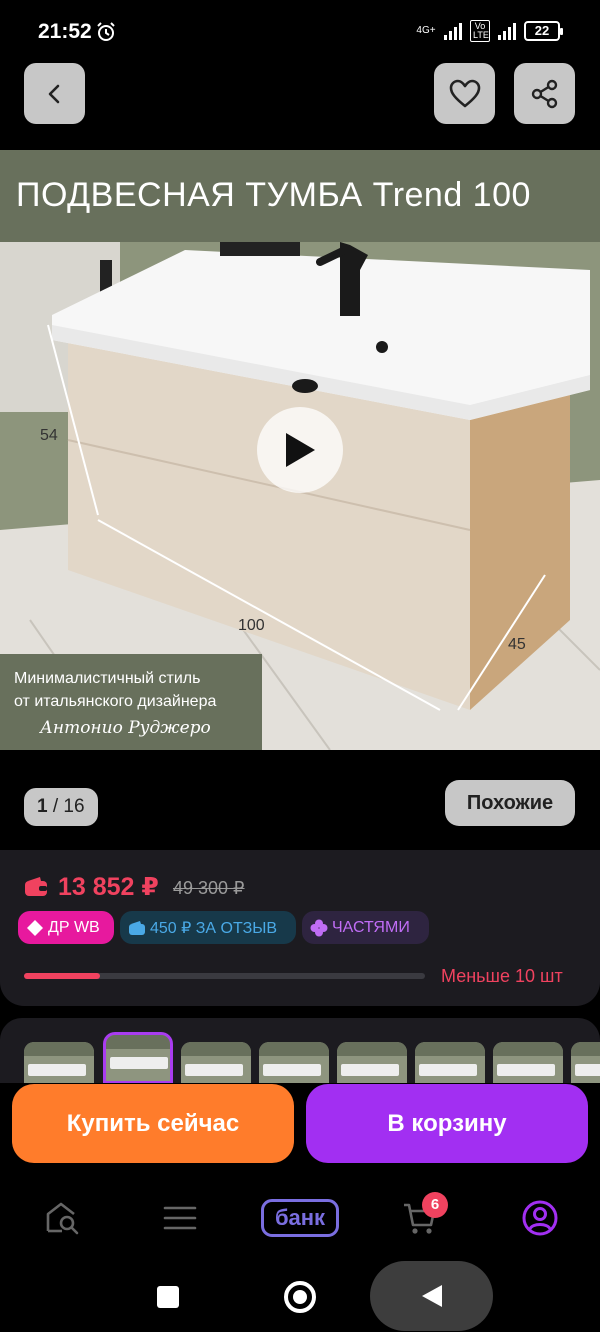 This screenshot has width=600, height=1332. Describe the element at coordinates (273, 195) in the screenshot. I see `banner-title: ПОДВЕСНАЯ ТУМБА Trend 100` at that location.